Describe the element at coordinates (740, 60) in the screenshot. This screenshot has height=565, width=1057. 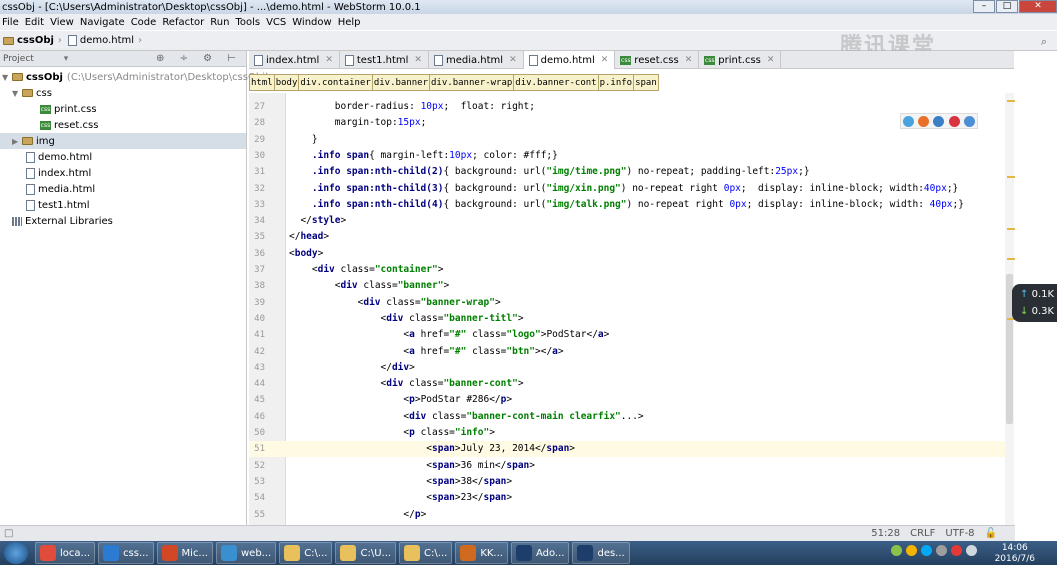
I see `tab-print-css: css print.css ✕` at that location.